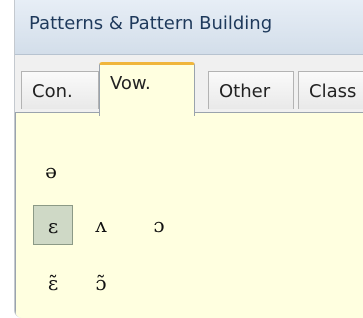 The width and height of the screenshot is (363, 318). Describe the element at coordinates (101, 225) in the screenshot. I see `vowel-wedge: ʌ` at that location.